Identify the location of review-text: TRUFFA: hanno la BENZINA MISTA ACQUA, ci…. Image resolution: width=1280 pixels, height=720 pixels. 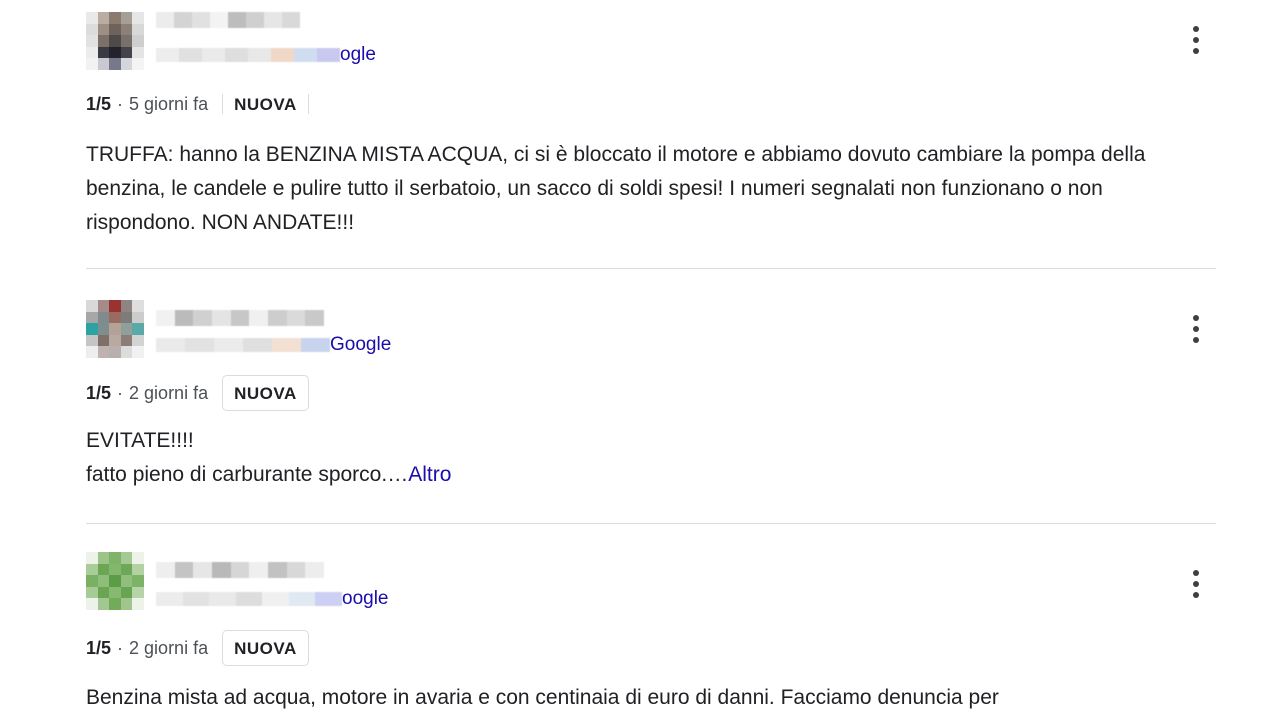
(616, 188).